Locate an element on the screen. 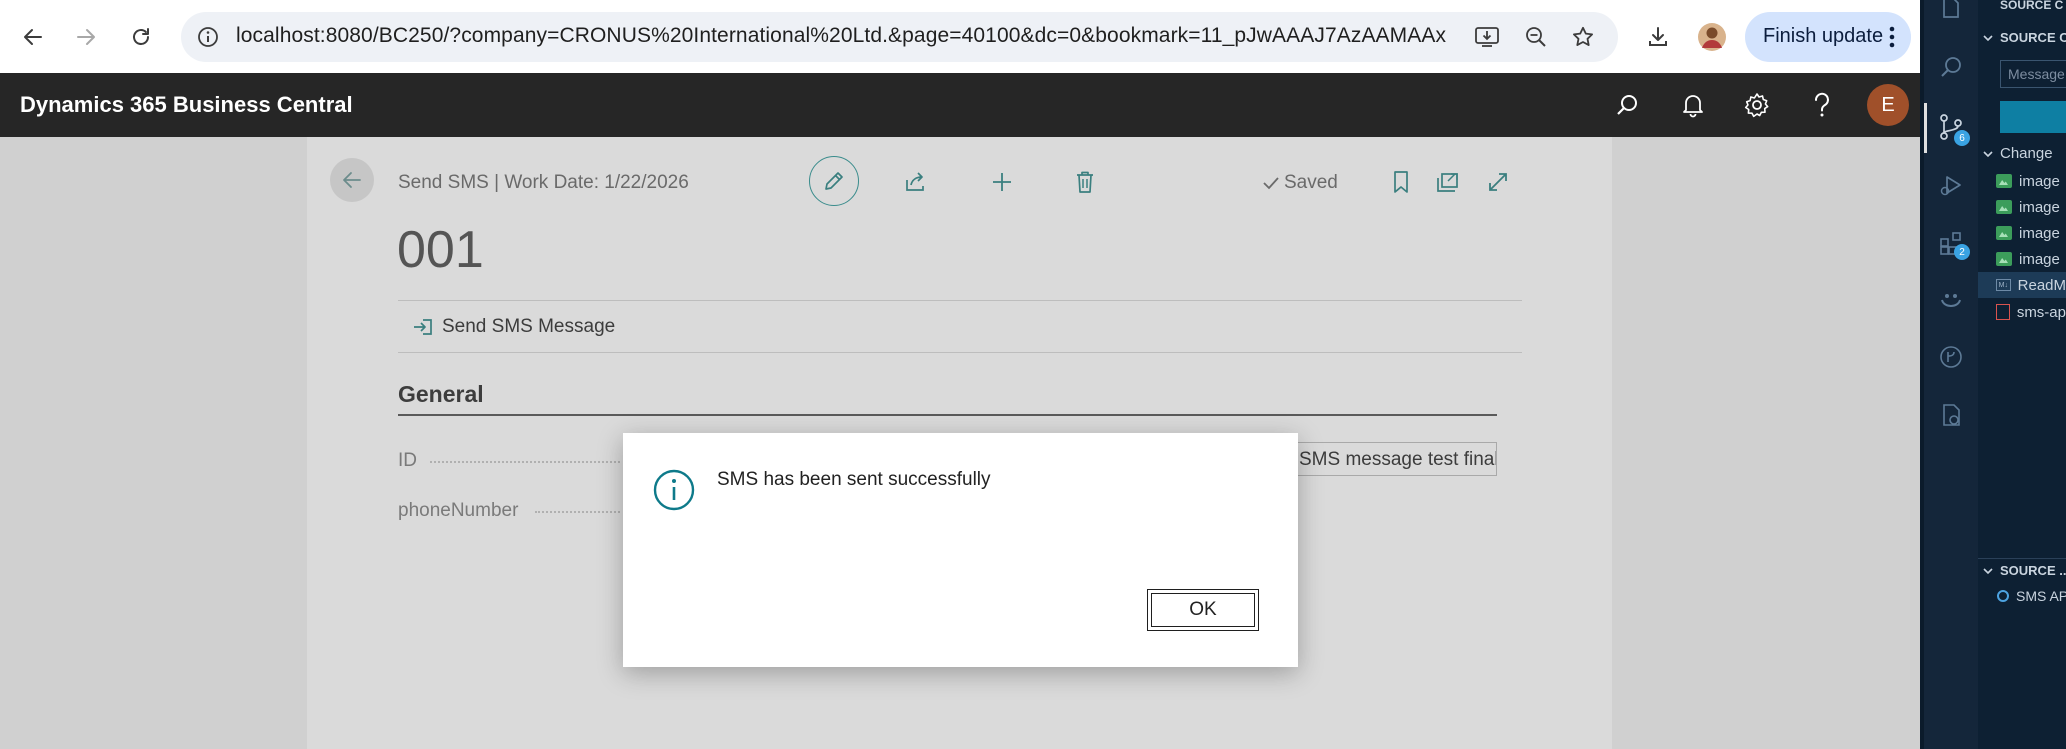 The height and width of the screenshot is (749, 2066). help-icon is located at coordinates (1822, 105).